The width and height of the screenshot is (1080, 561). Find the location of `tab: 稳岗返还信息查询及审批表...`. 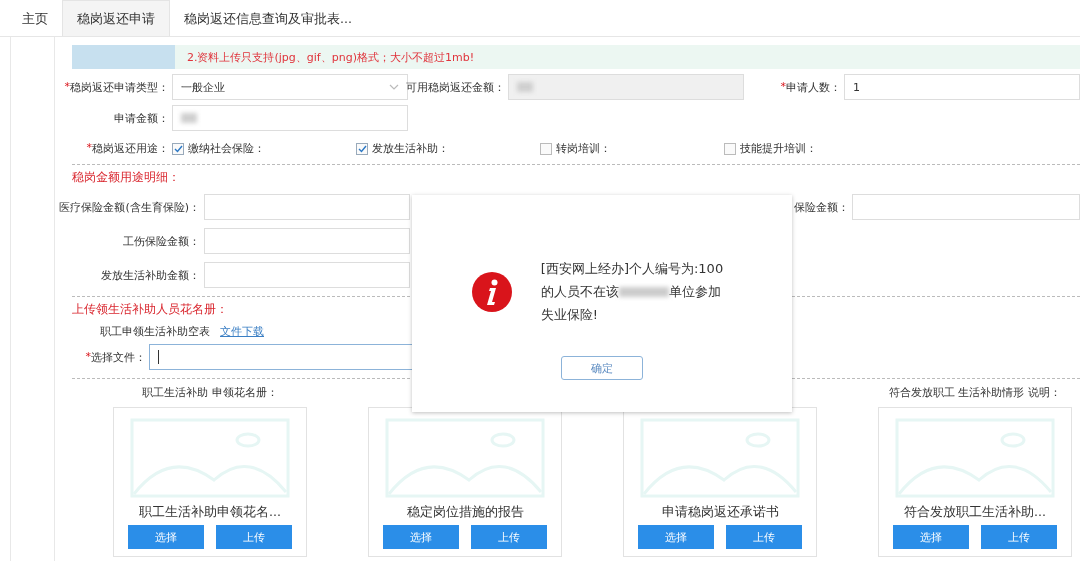

tab: 稳岗返还信息查询及审批表... is located at coordinates (268, 18).